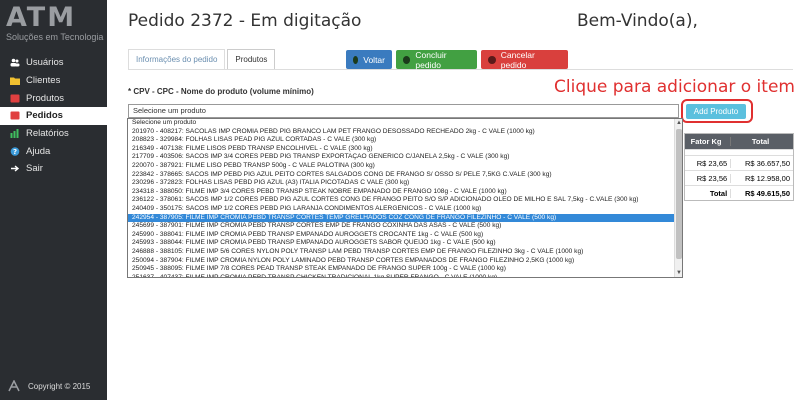 This screenshot has height=400, width=800. I want to click on sidebar-item-label: Relatórios, so click(47, 134).